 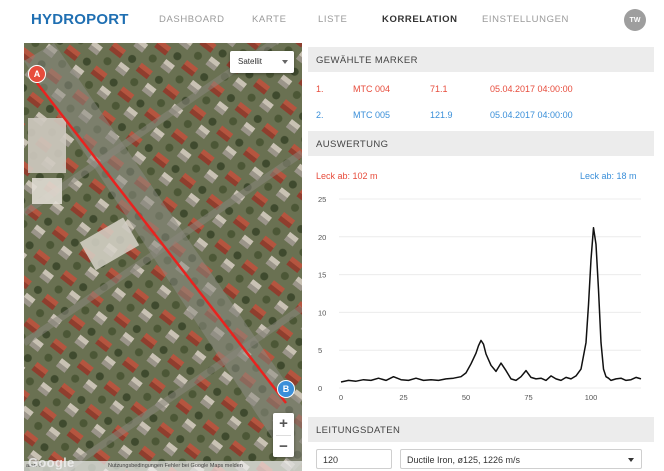 What do you see at coordinates (192, 19) in the screenshot?
I see `nav-dashboard: DASHBOARD` at bounding box center [192, 19].